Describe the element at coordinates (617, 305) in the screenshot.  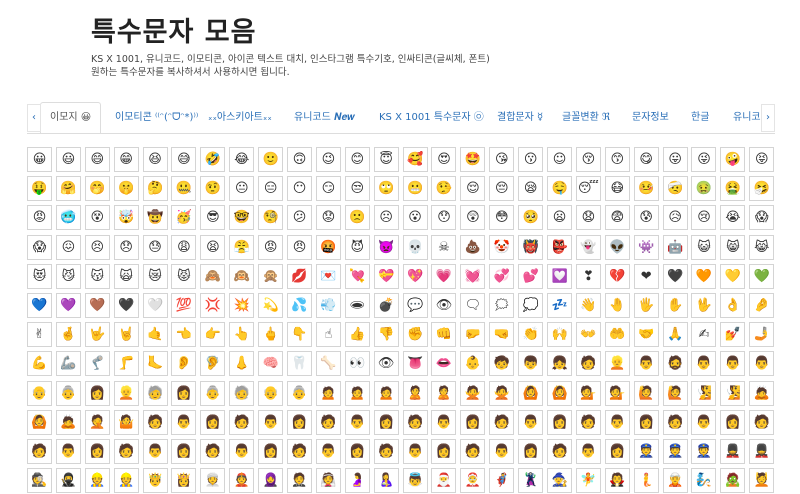
I see `emoji-cell: 🤚` at that location.